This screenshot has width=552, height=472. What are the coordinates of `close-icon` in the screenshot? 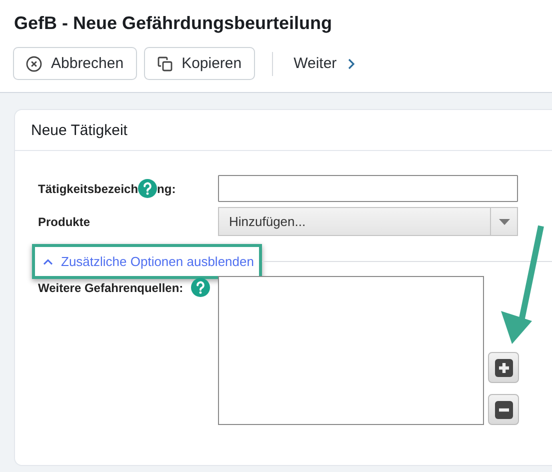 It's located at (34, 64).